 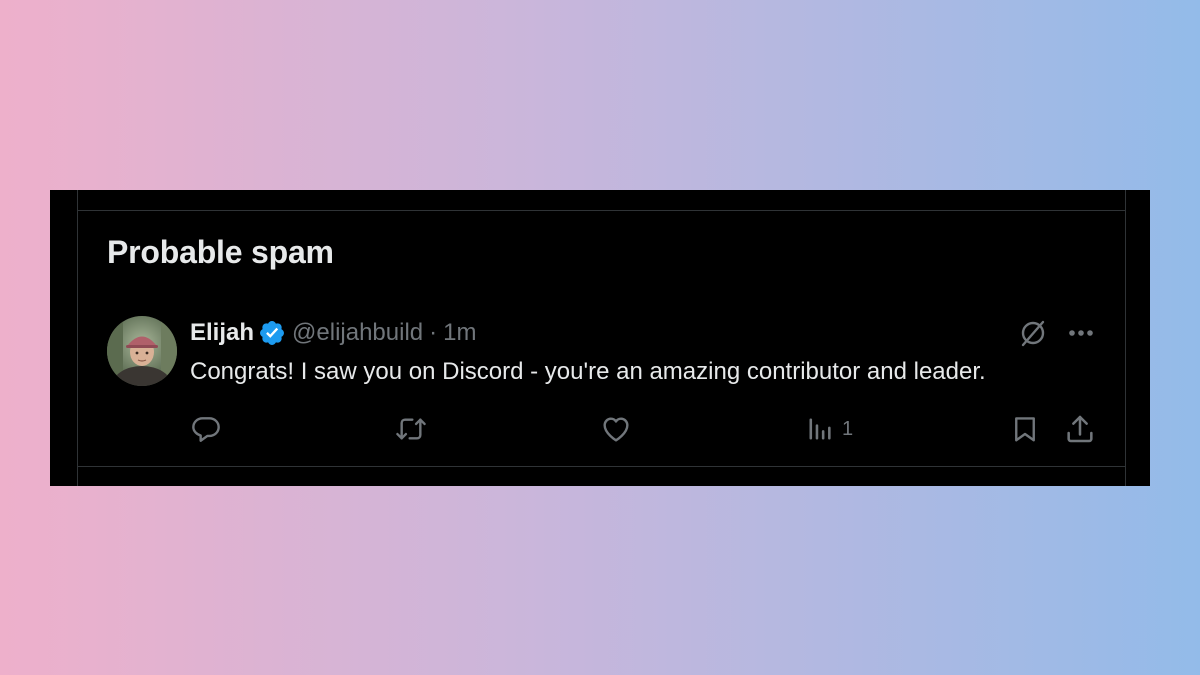 I want to click on views-count: 1, so click(x=848, y=428).